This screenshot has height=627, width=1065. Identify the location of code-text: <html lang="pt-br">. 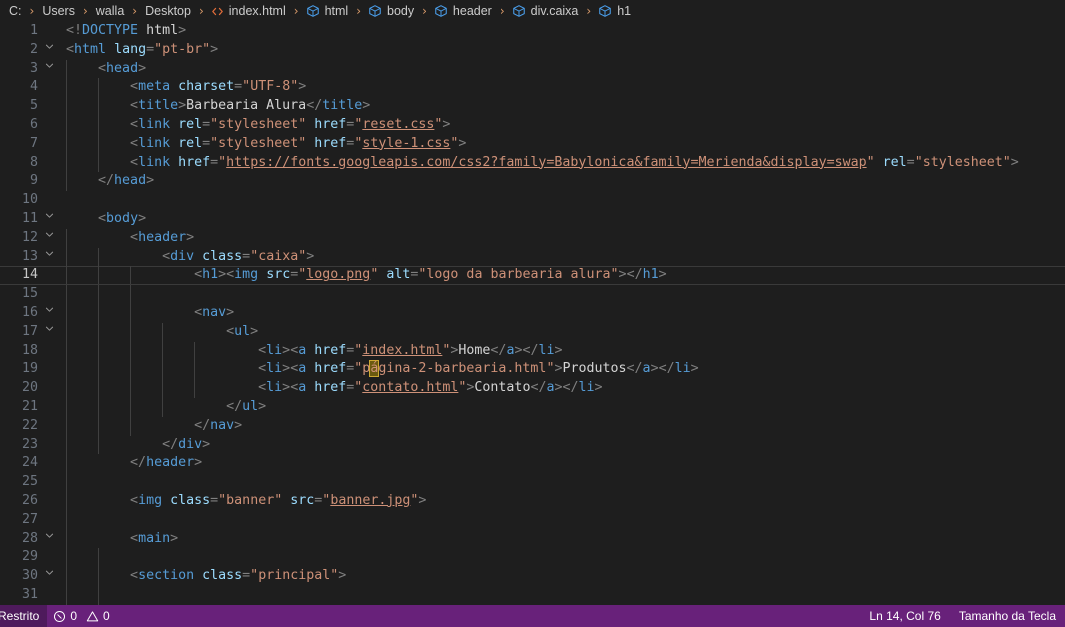
(142, 49).